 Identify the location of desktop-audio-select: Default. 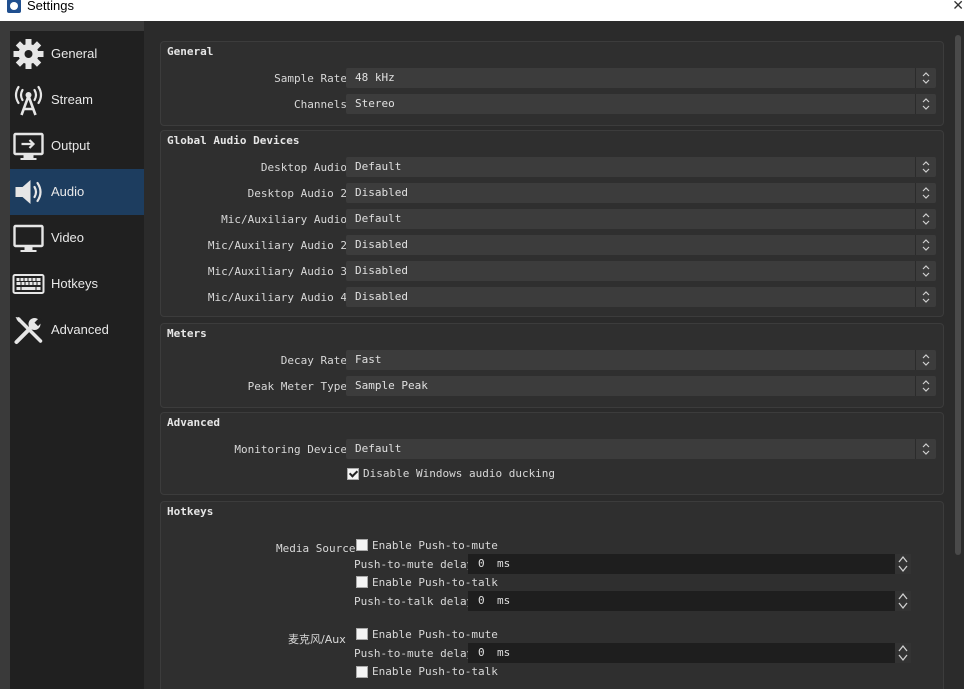
(641, 167).